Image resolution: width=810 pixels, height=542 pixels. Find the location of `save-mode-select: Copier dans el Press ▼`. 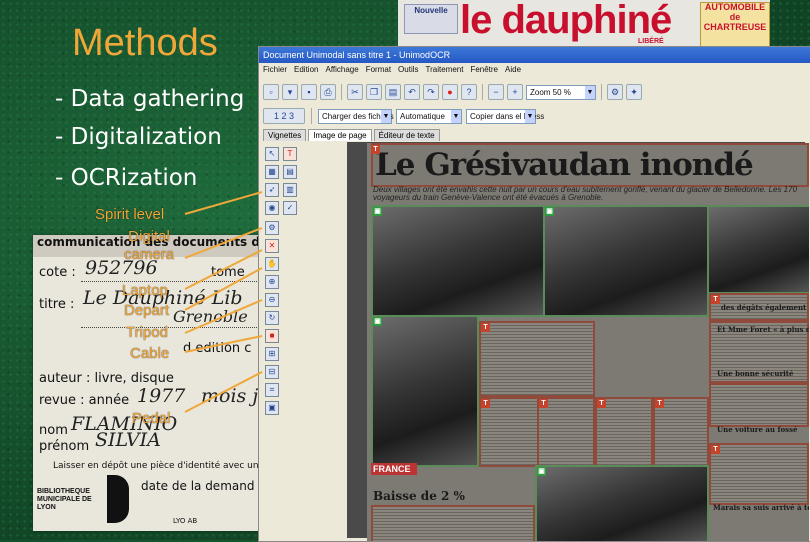

save-mode-select: Copier dans el Press ▼ is located at coordinates (505, 116).